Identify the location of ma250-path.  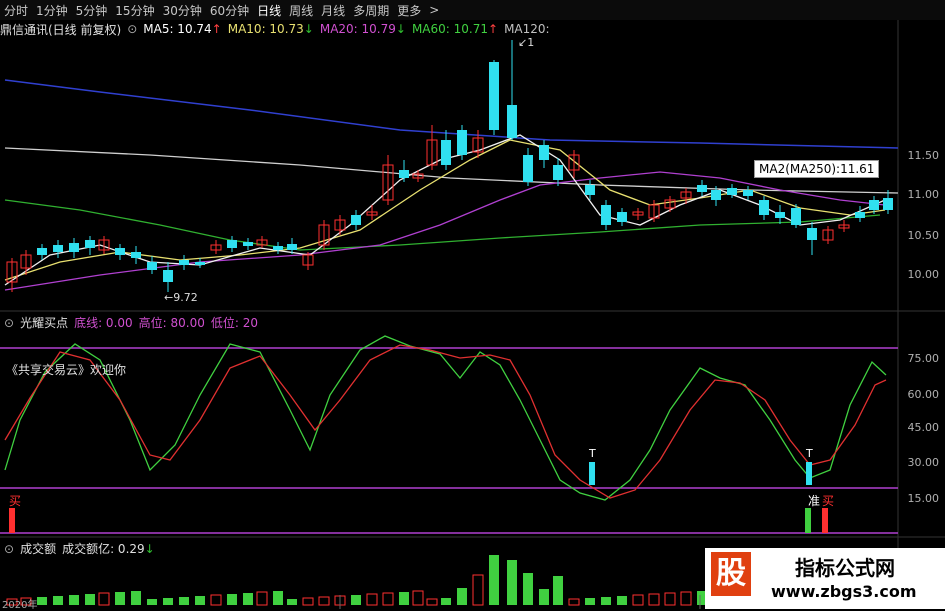
(451, 114).